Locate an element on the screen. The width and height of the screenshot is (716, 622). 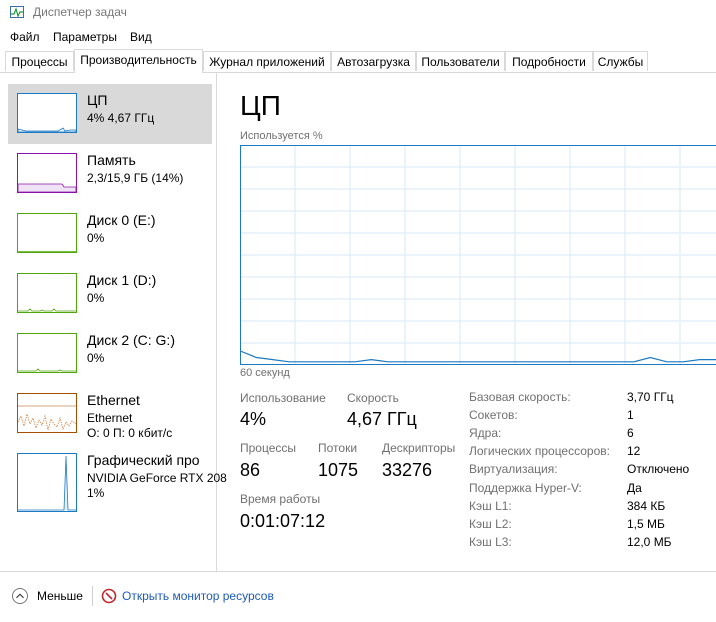
chevron-up-icon is located at coordinates (20, 596).